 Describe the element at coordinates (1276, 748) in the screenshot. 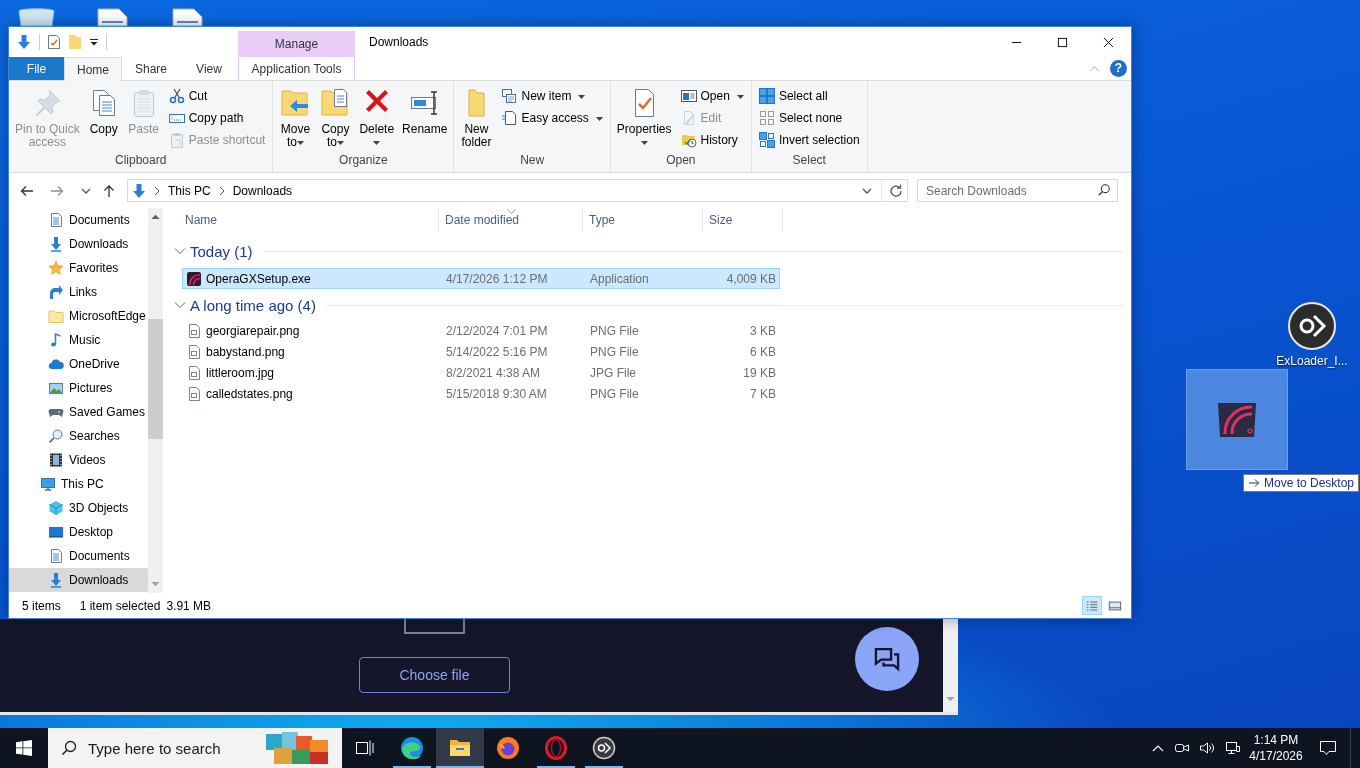

I see `clock: 1:14 PM 4/17/2026` at that location.